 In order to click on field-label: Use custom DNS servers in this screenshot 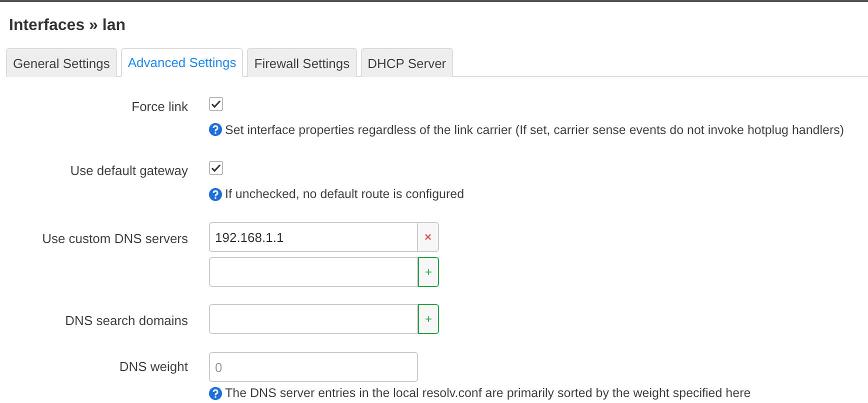, I will do `click(114, 239)`.